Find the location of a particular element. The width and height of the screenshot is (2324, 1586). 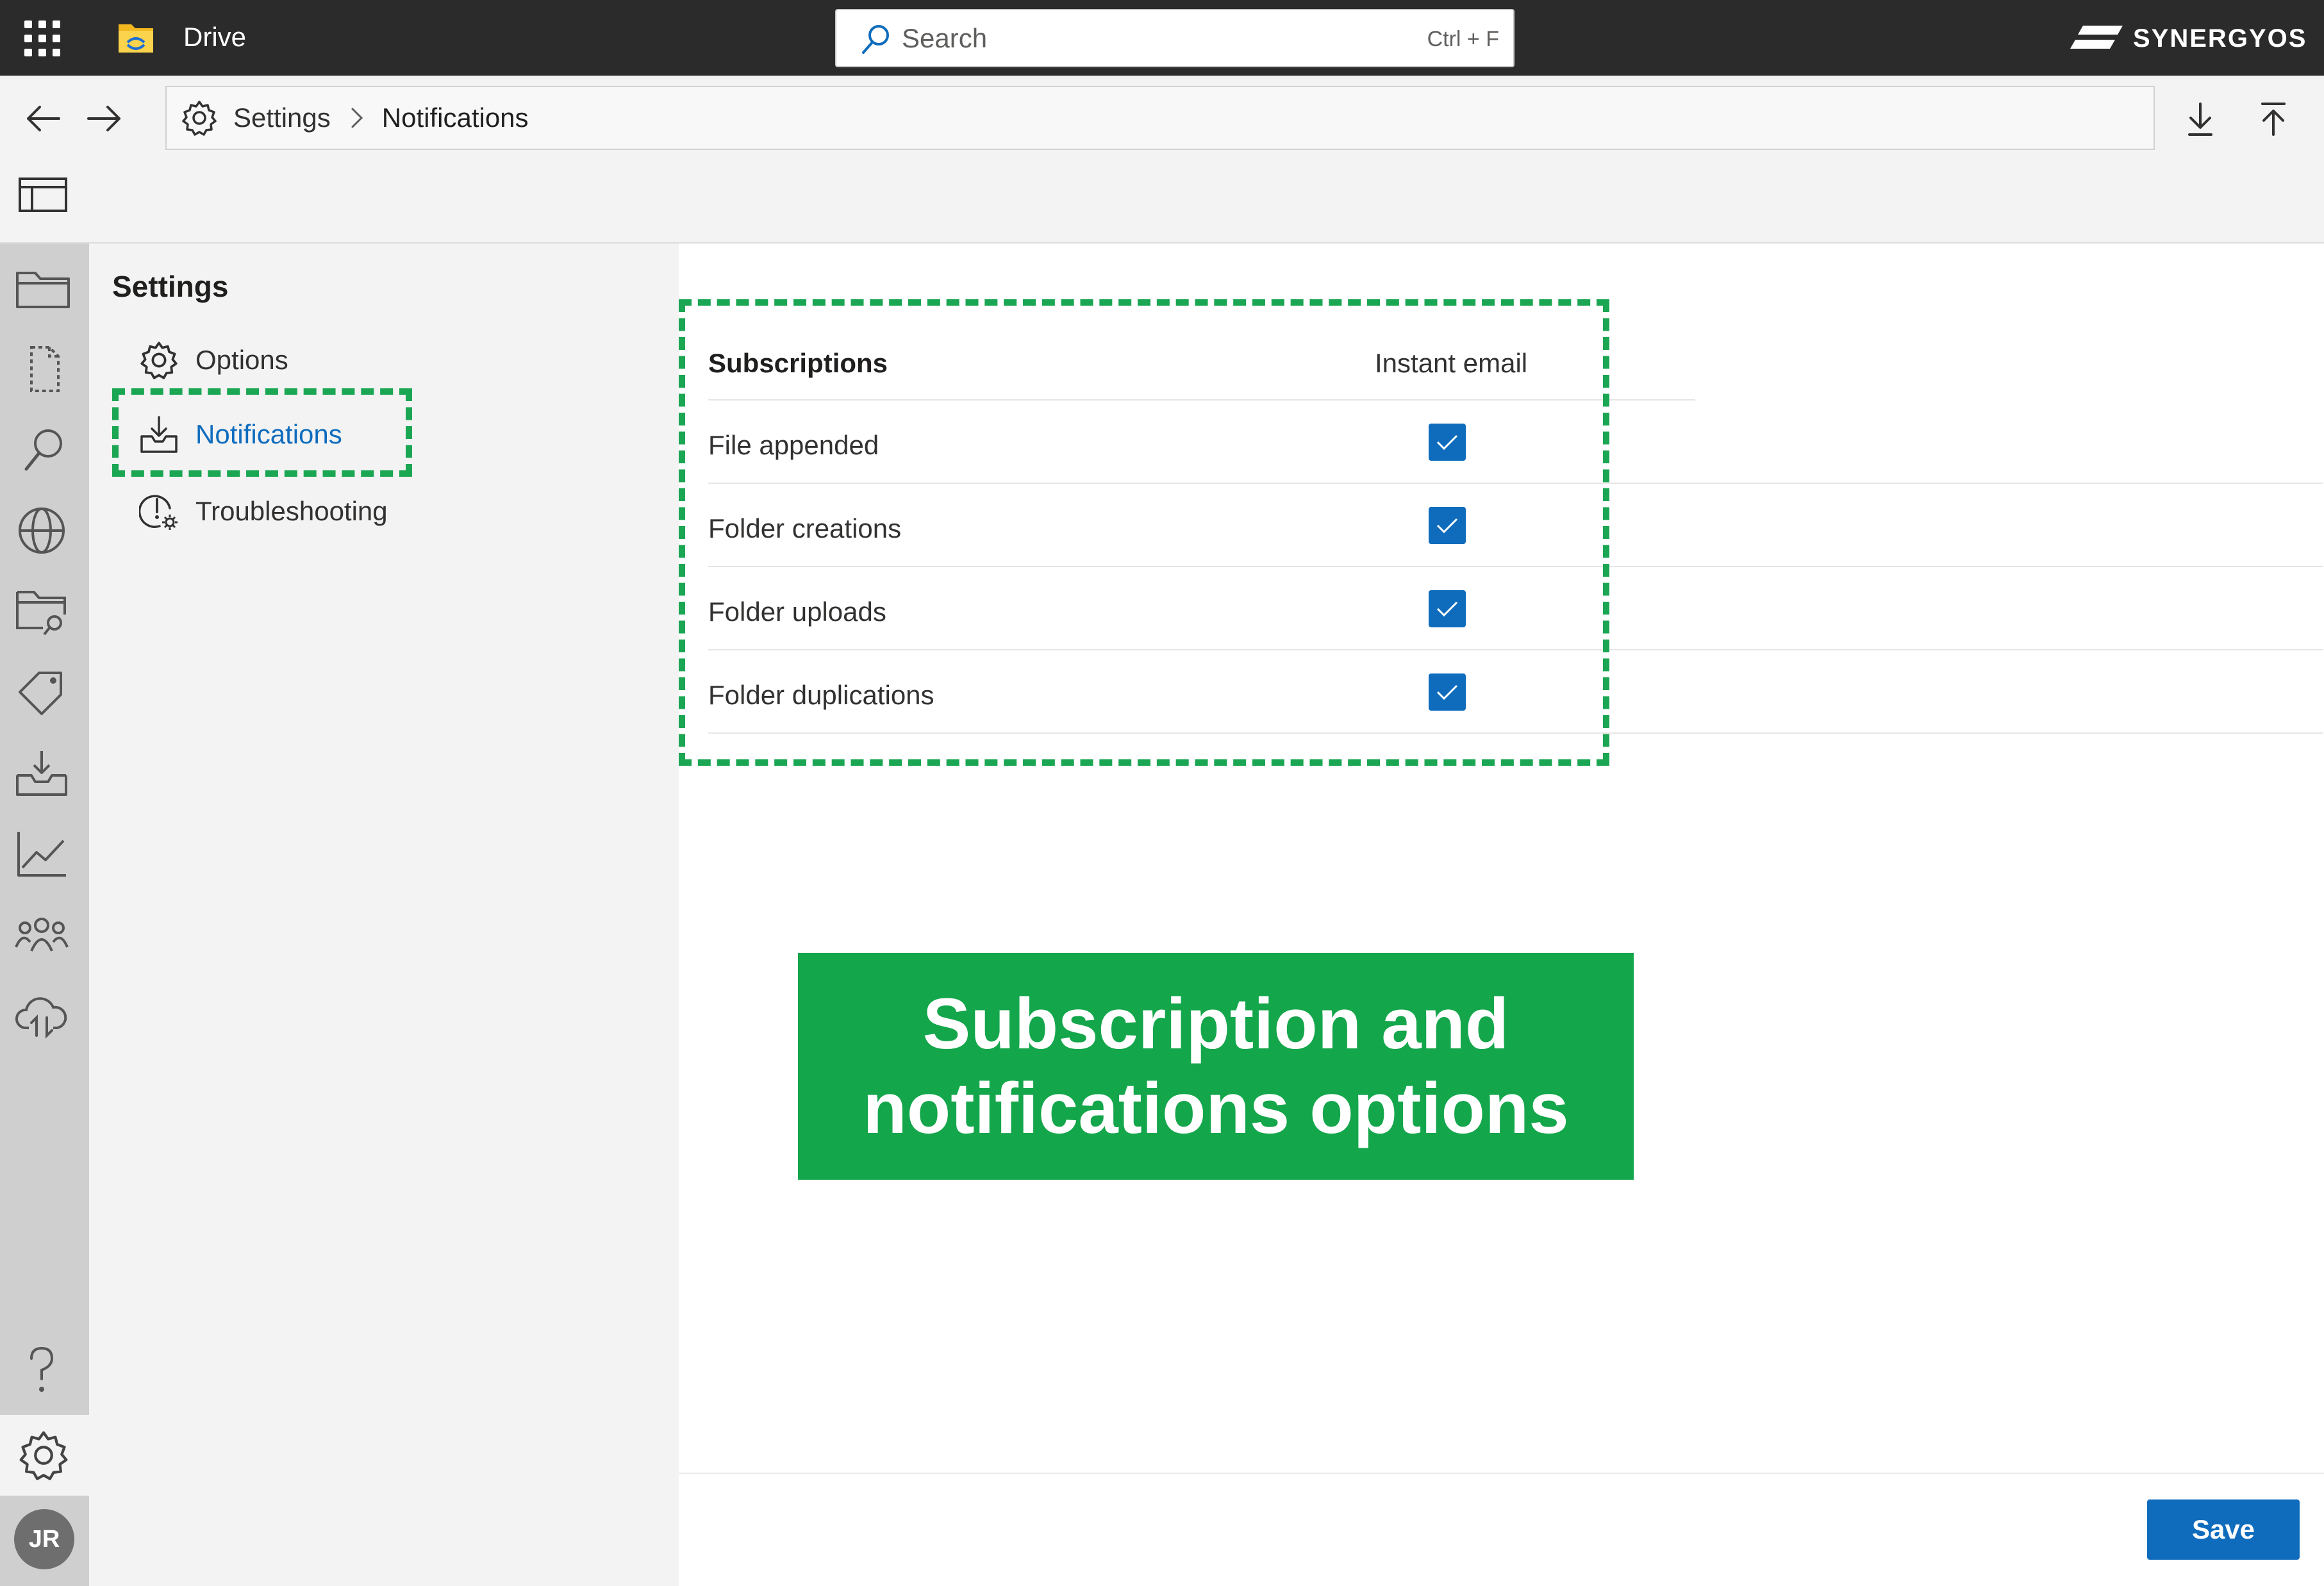

annotation-line-1: Subscription and is located at coordinates (1216, 1024).